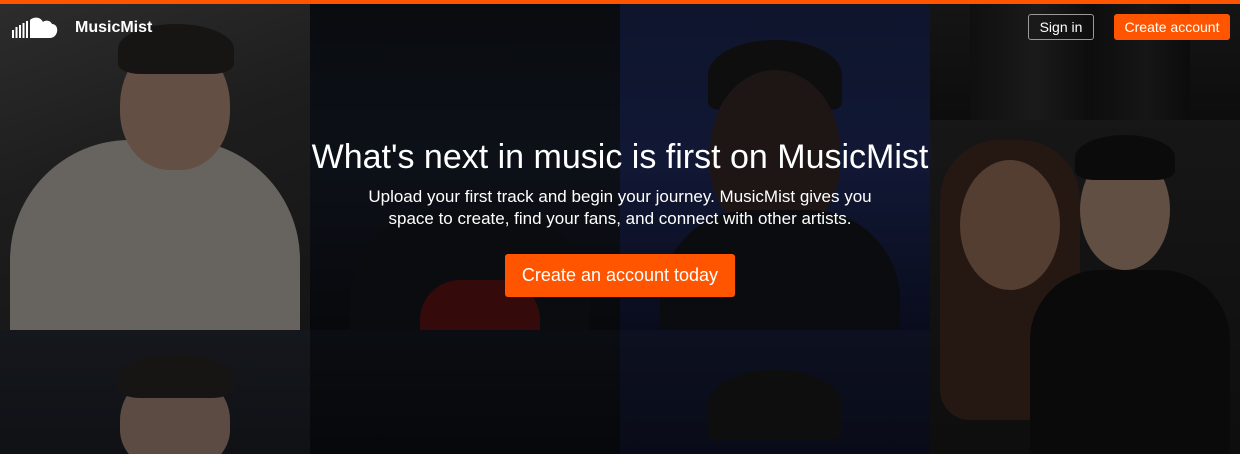 The image size is (1240, 454). Describe the element at coordinates (113, 28) in the screenshot. I see `brand-name: MusicMist` at that location.